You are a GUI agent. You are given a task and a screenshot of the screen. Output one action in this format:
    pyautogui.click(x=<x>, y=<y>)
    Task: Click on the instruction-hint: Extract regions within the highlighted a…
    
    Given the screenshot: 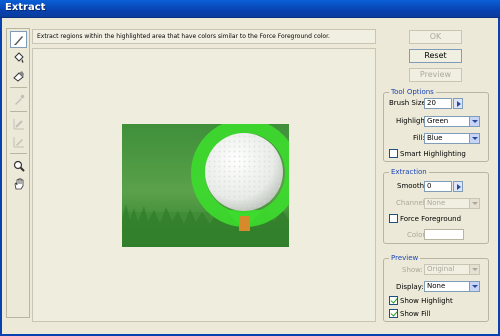 What is the action you would take?
    pyautogui.click(x=204, y=36)
    